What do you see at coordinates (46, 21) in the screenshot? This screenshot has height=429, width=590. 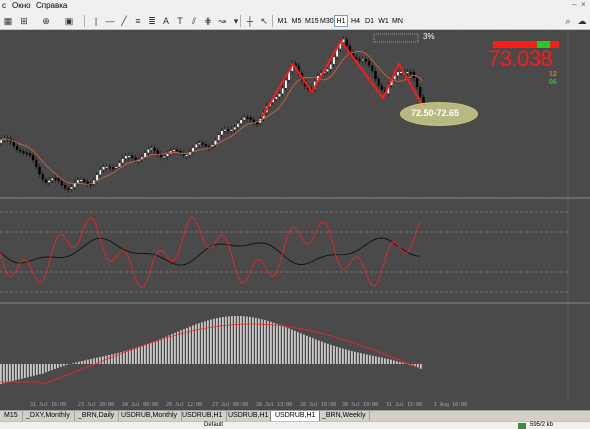 I see `add-indicator-icon: ⊕` at bounding box center [46, 21].